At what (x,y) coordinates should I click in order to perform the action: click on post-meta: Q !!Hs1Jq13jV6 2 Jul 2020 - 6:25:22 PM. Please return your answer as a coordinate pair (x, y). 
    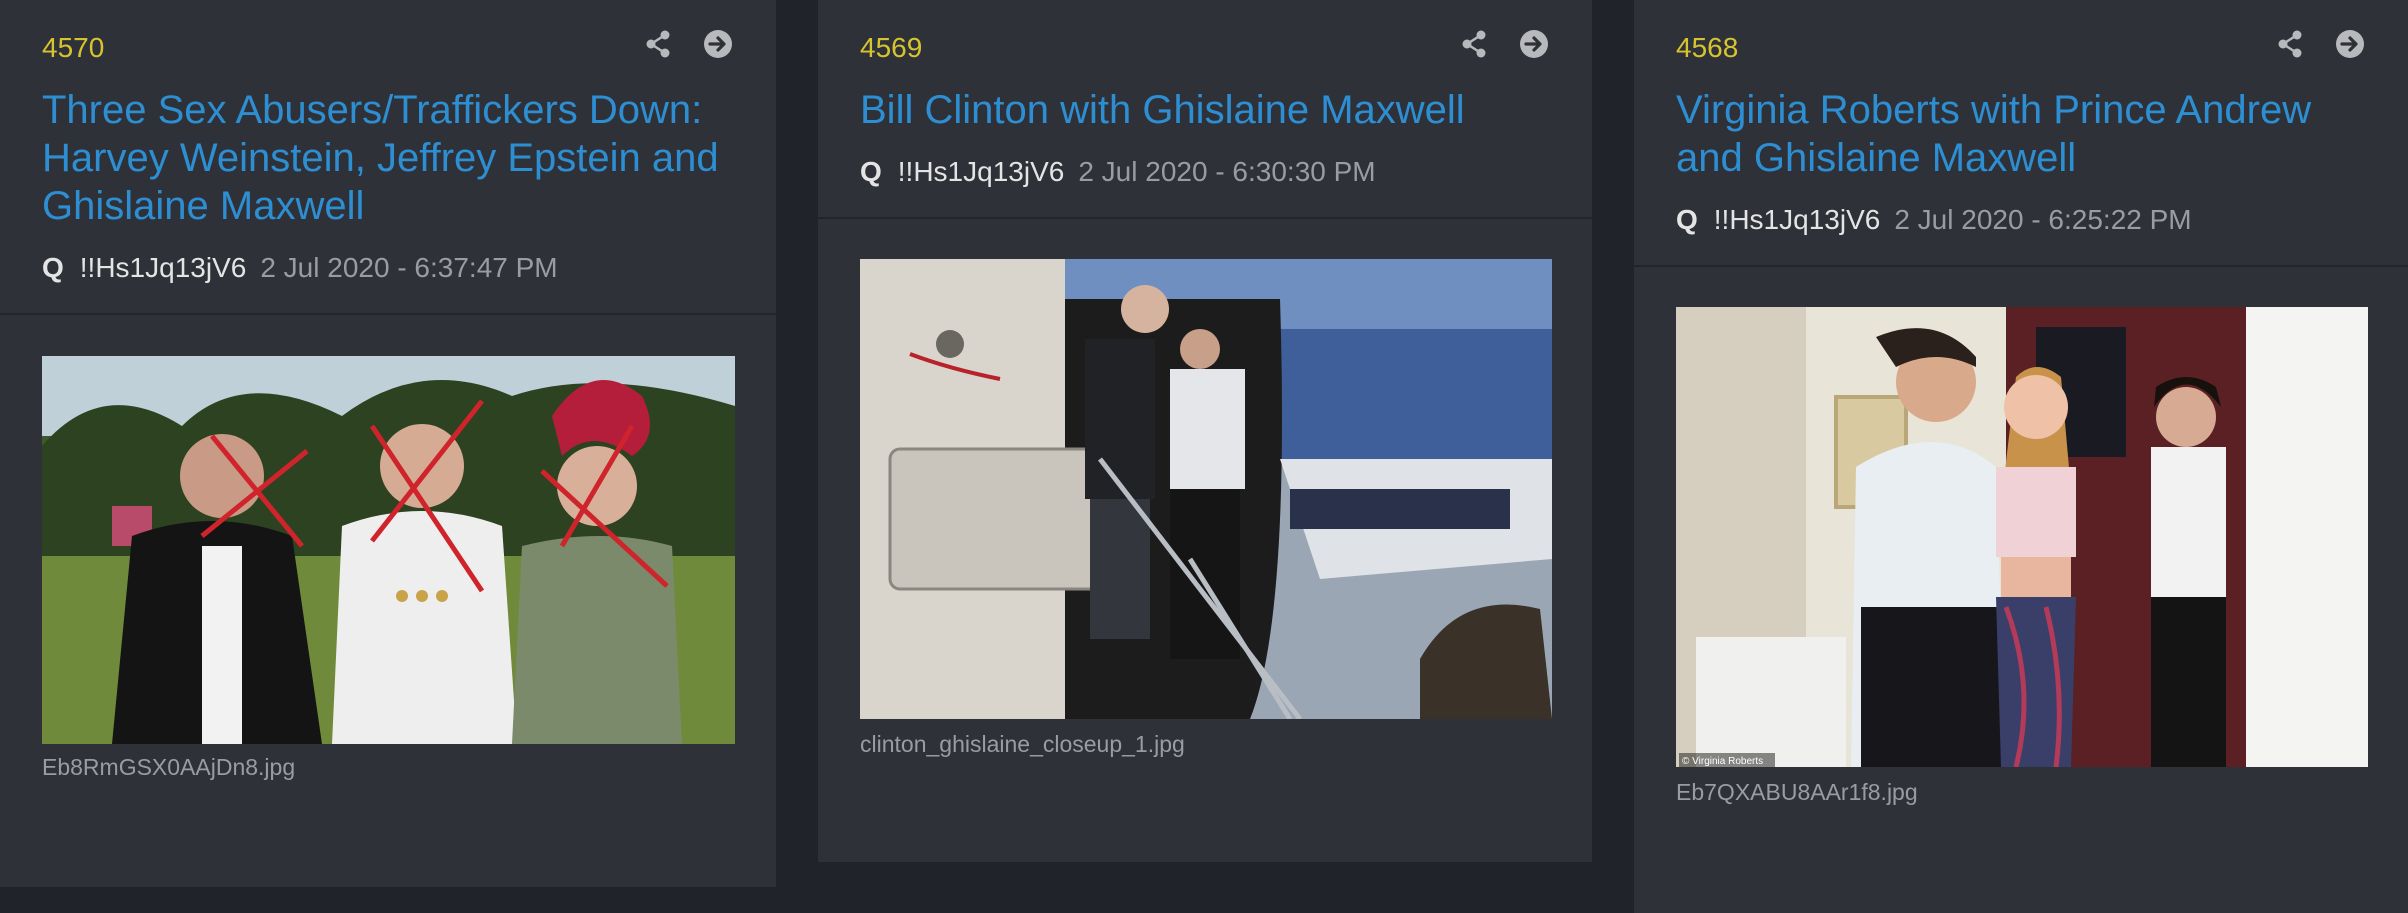
    Looking at the image, I should click on (1934, 220).